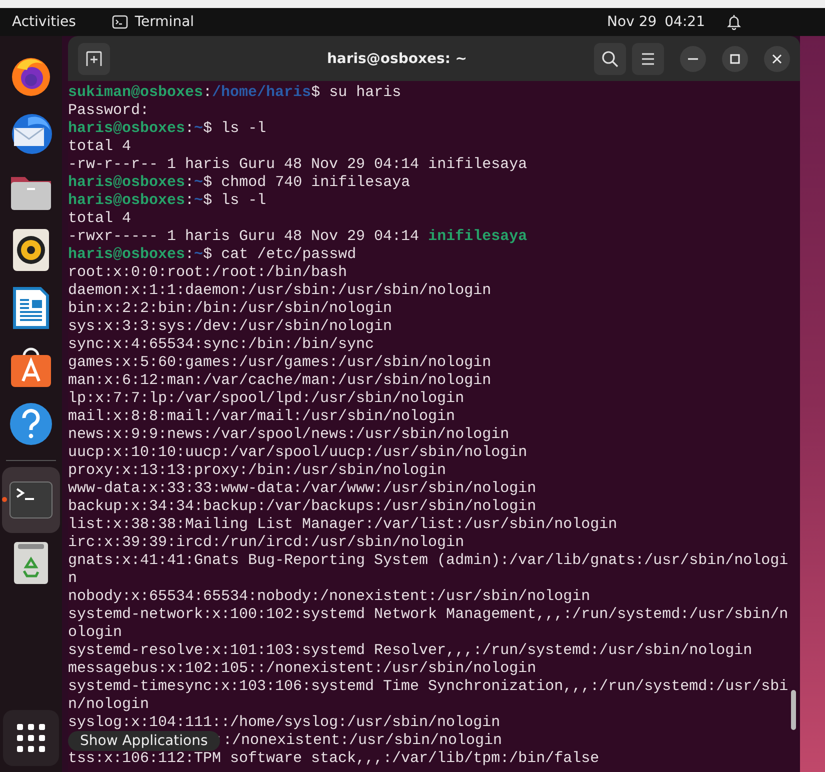  Describe the element at coordinates (684, 22) in the screenshot. I see `clock-time: 04:21` at that location.